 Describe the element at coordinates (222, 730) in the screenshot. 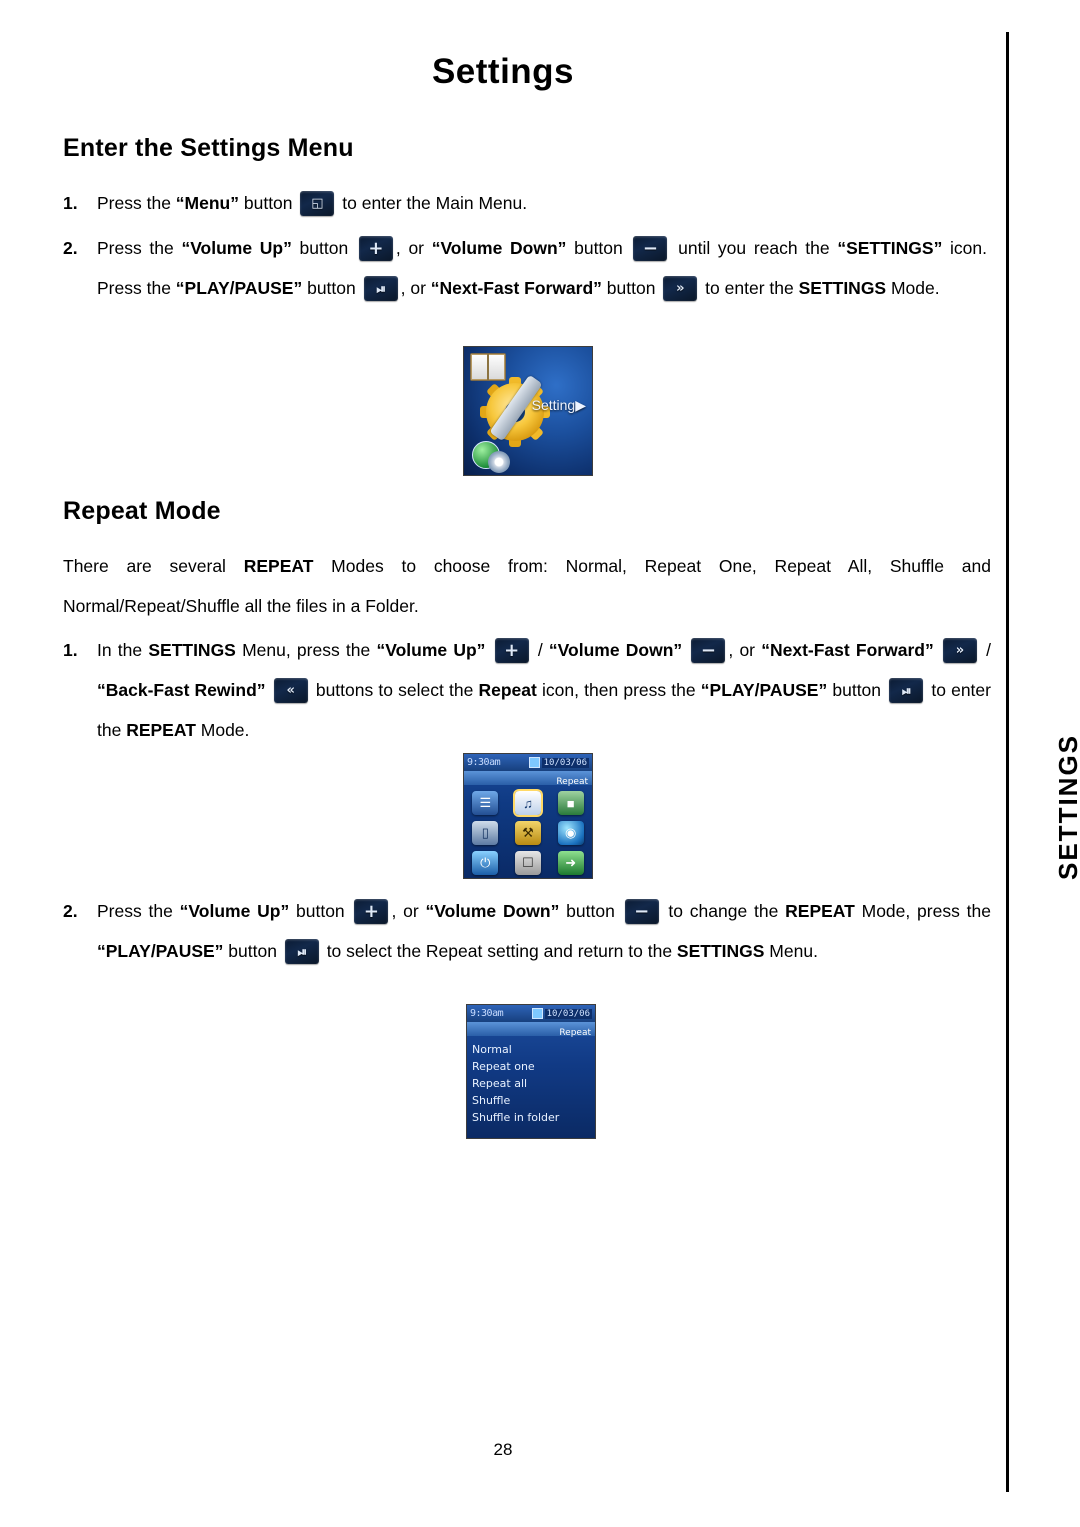

I see `repeat-step1-part-h: Mode.` at that location.